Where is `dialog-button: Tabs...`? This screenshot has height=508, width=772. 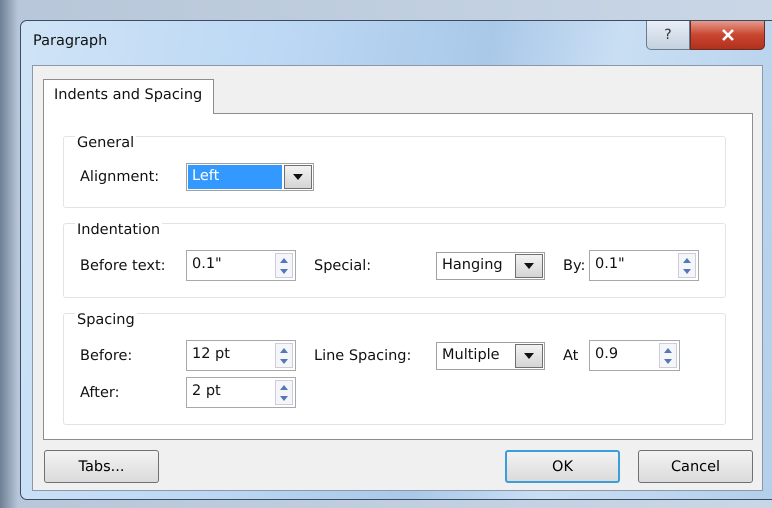
dialog-button: Tabs... is located at coordinates (101, 466).